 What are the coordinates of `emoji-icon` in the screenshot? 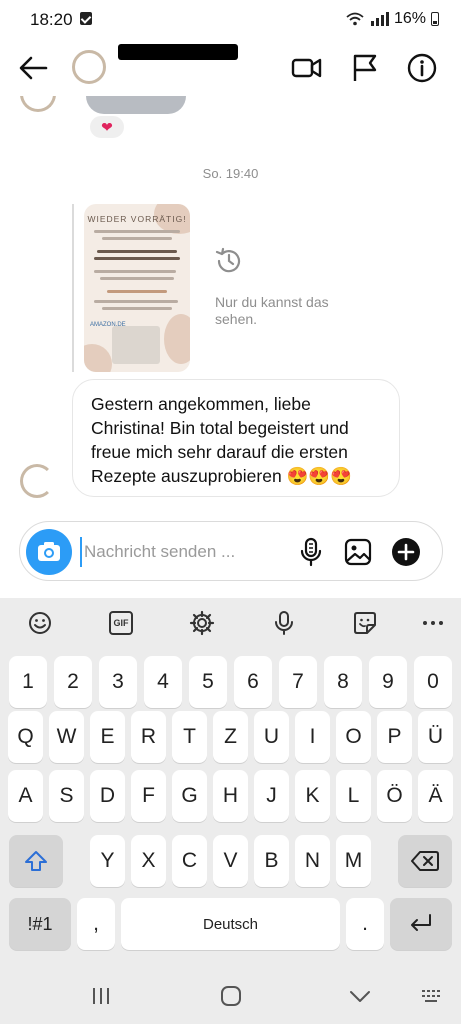 It's located at (40, 623).